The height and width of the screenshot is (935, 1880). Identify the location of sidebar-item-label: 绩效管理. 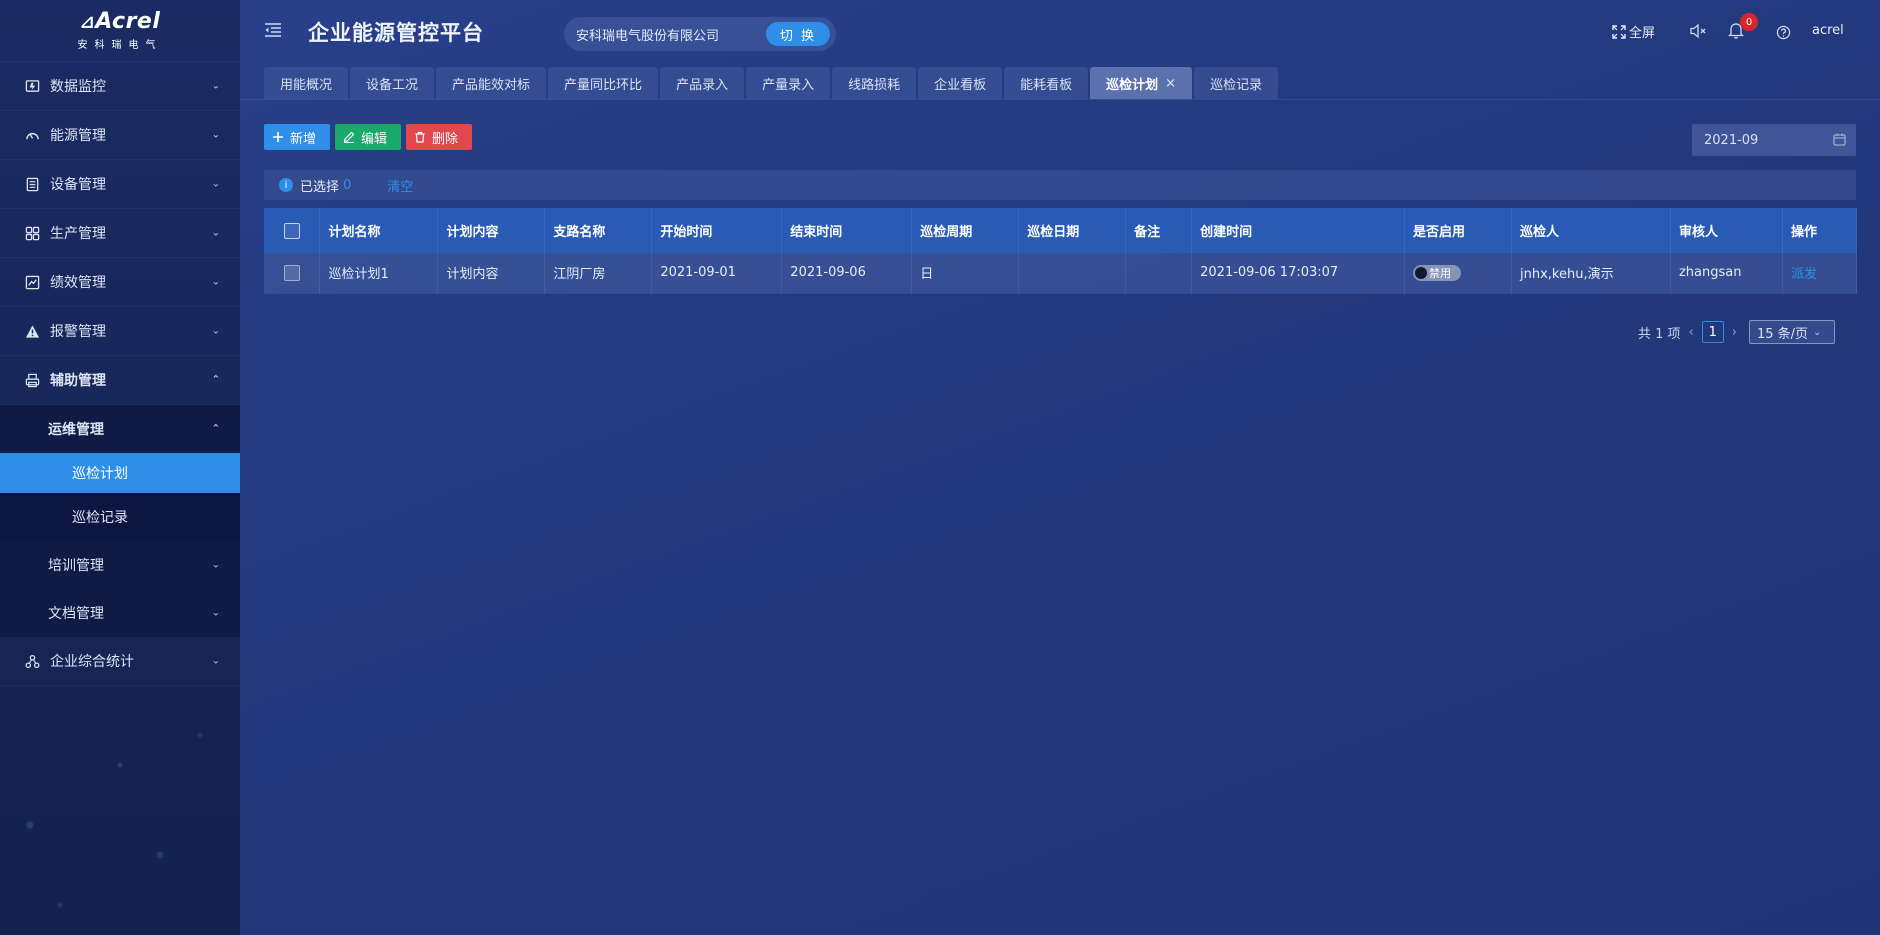
(78, 283).